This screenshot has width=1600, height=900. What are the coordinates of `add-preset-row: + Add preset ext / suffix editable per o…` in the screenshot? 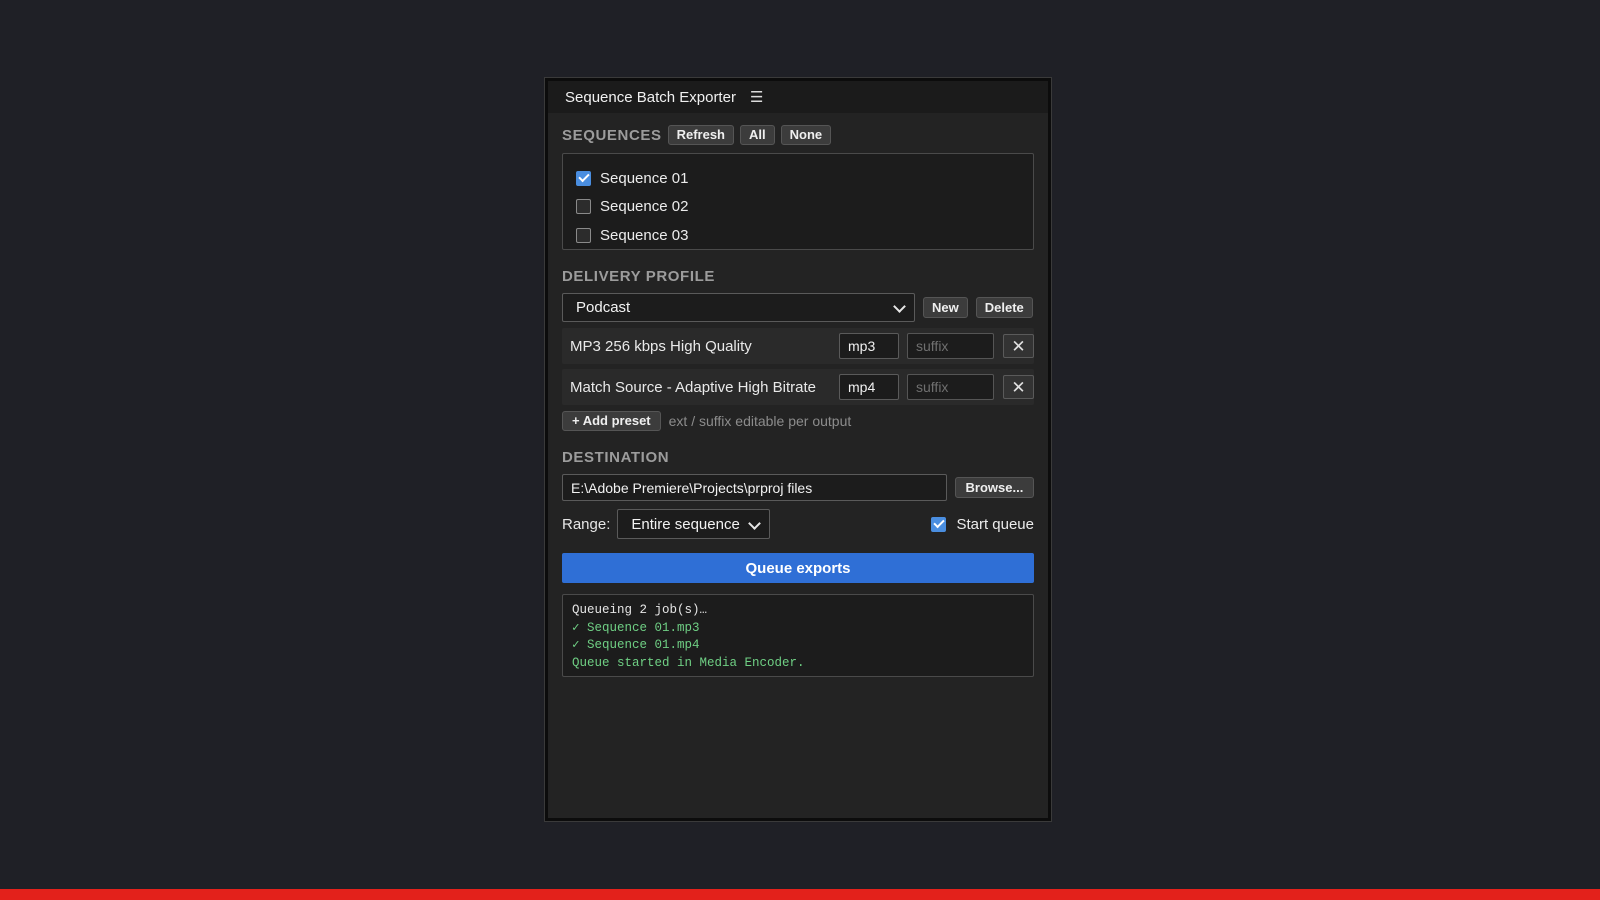 It's located at (798, 421).